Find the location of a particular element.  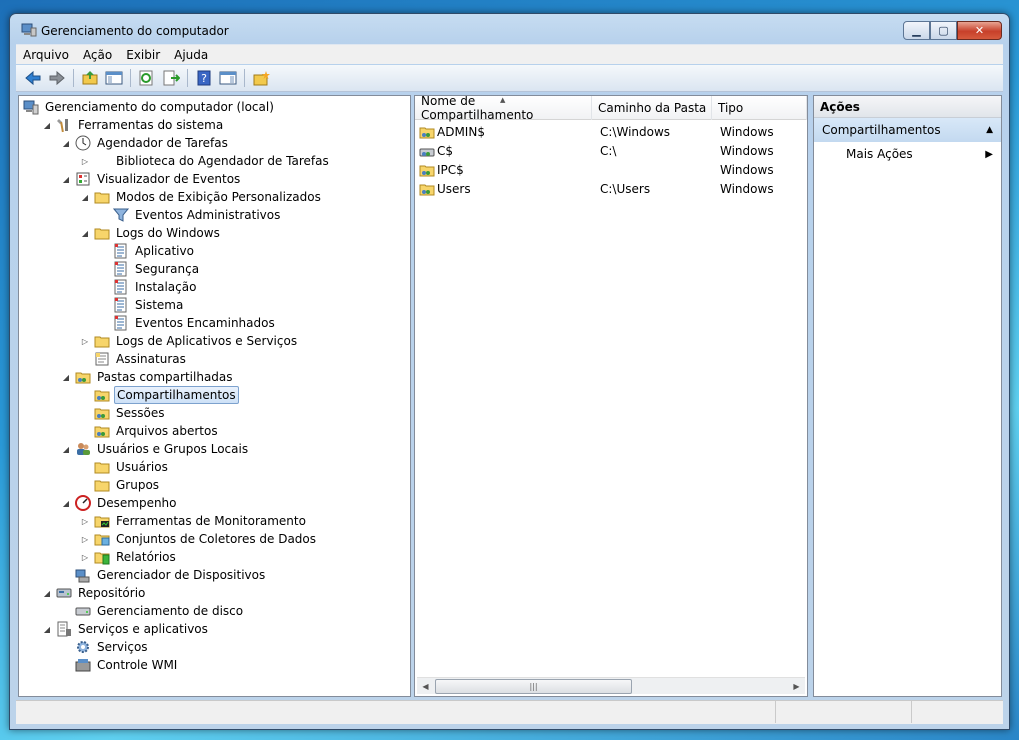

column-header-label: Tipo is located at coordinates (731, 108).